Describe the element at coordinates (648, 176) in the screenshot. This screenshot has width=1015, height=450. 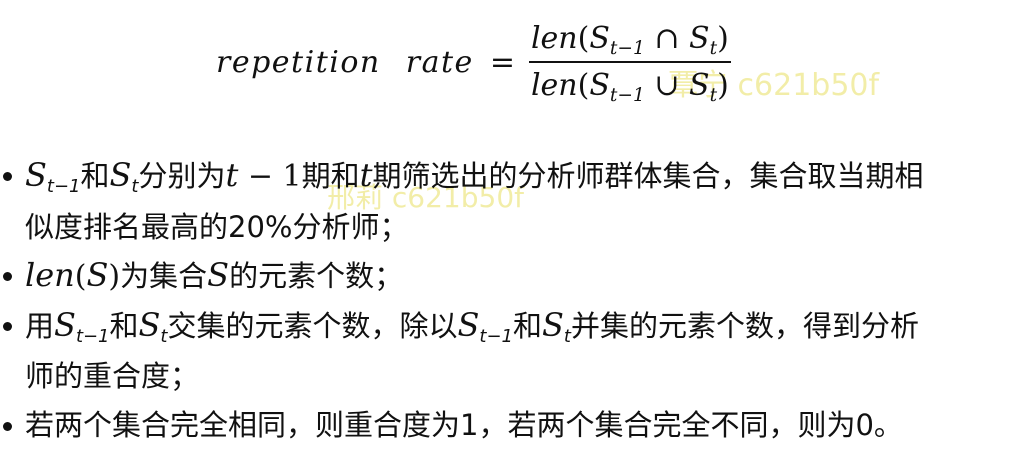
I see `text-segment: 期筛选出的分析师群体集合，集合取当期相` at that location.